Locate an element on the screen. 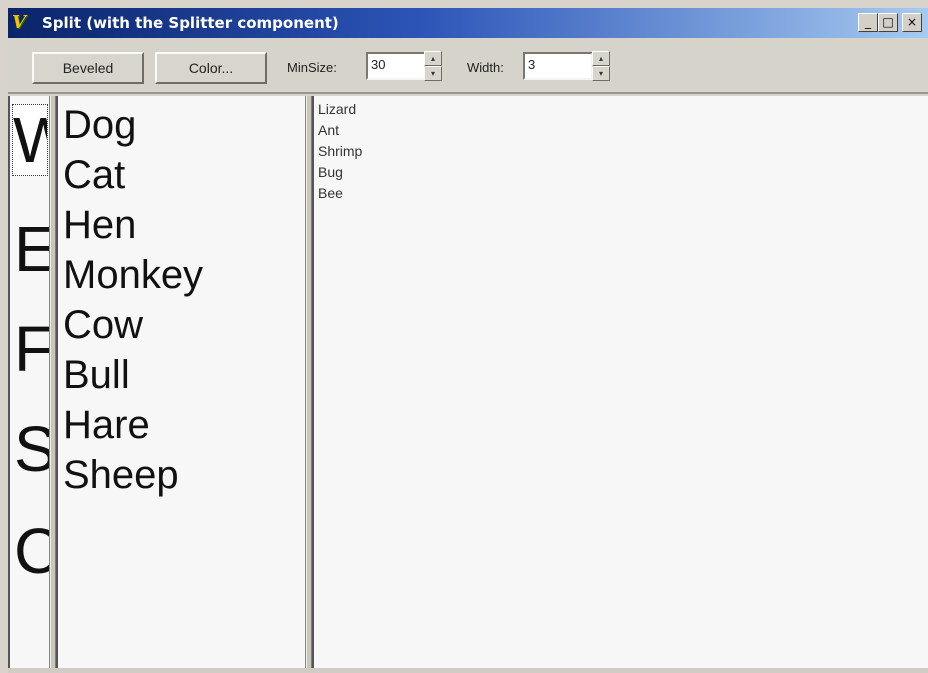 Image resolution: width=928 pixels, height=673 pixels. list-item: F is located at coordinates (31, 349).